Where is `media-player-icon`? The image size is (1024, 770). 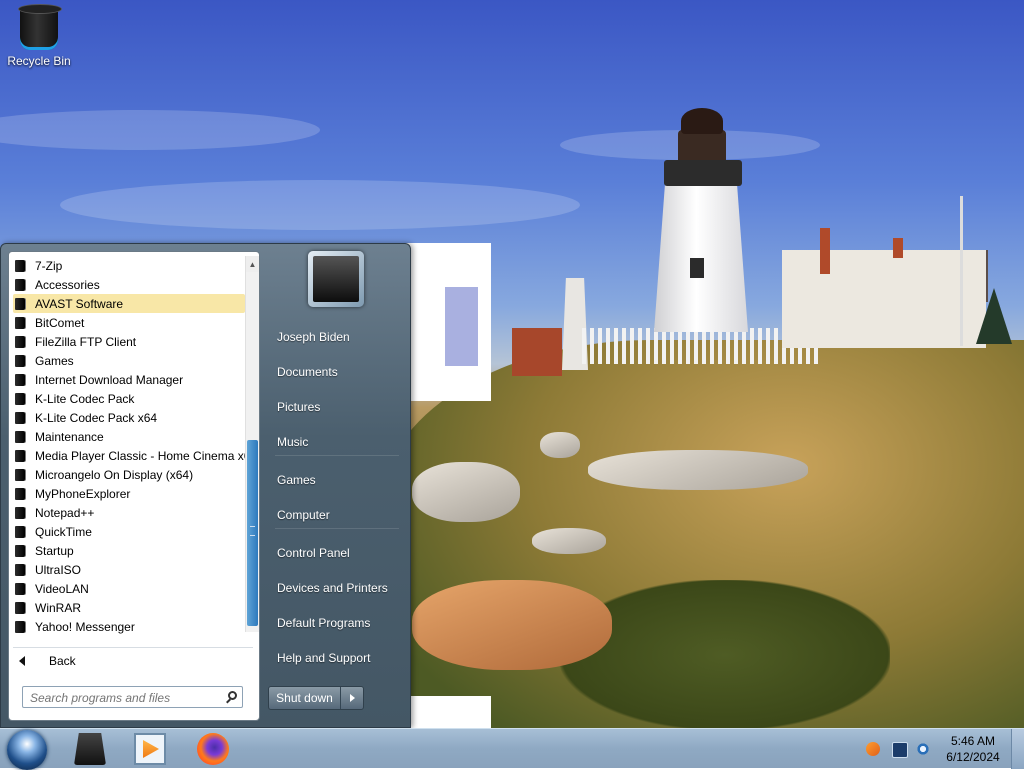 media-player-icon is located at coordinates (150, 749).